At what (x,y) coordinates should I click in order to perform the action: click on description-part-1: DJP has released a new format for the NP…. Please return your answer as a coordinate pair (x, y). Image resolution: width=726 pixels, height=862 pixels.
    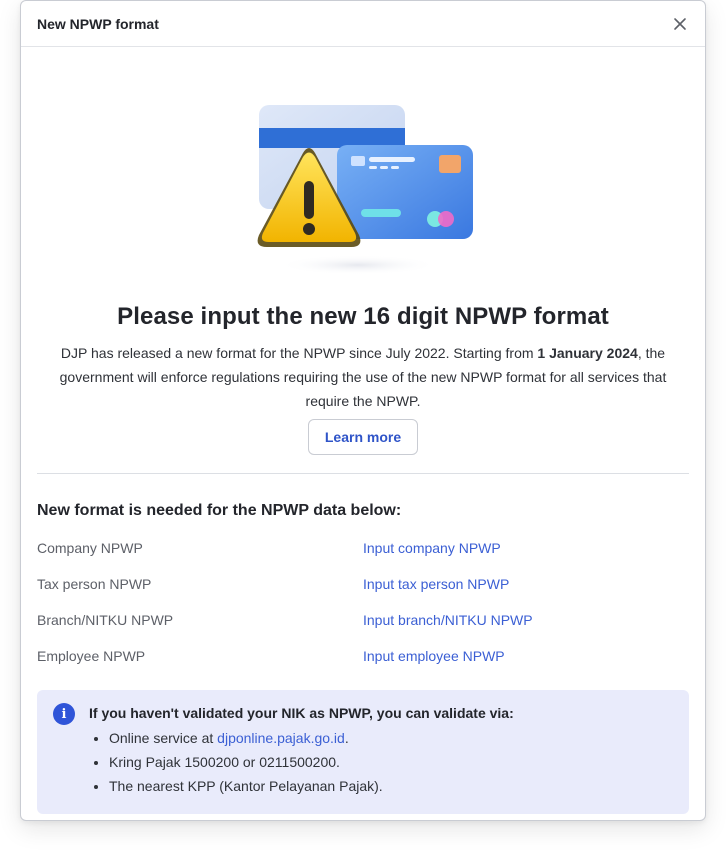
    Looking at the image, I should click on (299, 353).